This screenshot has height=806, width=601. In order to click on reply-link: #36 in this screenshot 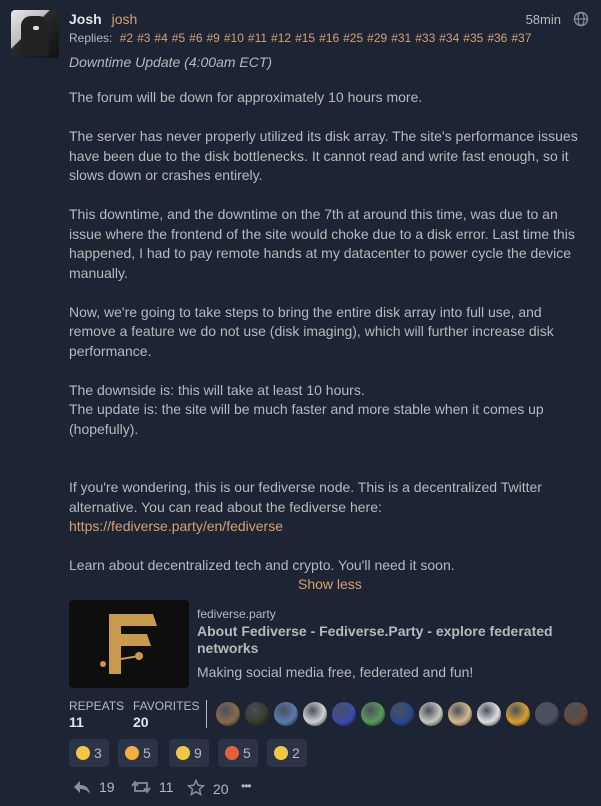, I will do `click(497, 38)`.